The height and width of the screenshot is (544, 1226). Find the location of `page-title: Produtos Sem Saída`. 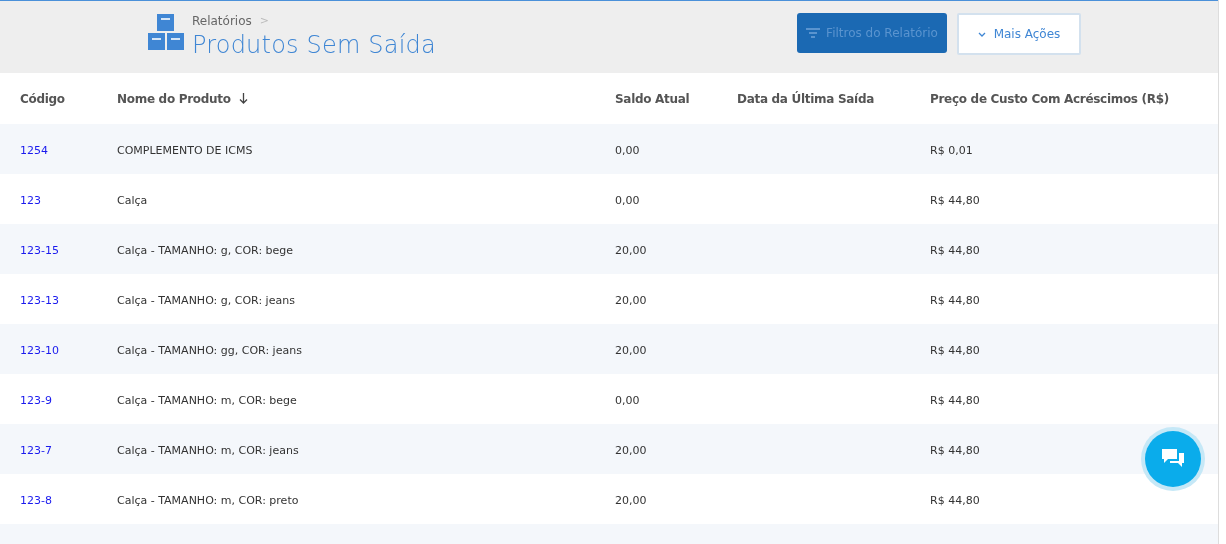

page-title: Produtos Sem Saída is located at coordinates (314, 45).